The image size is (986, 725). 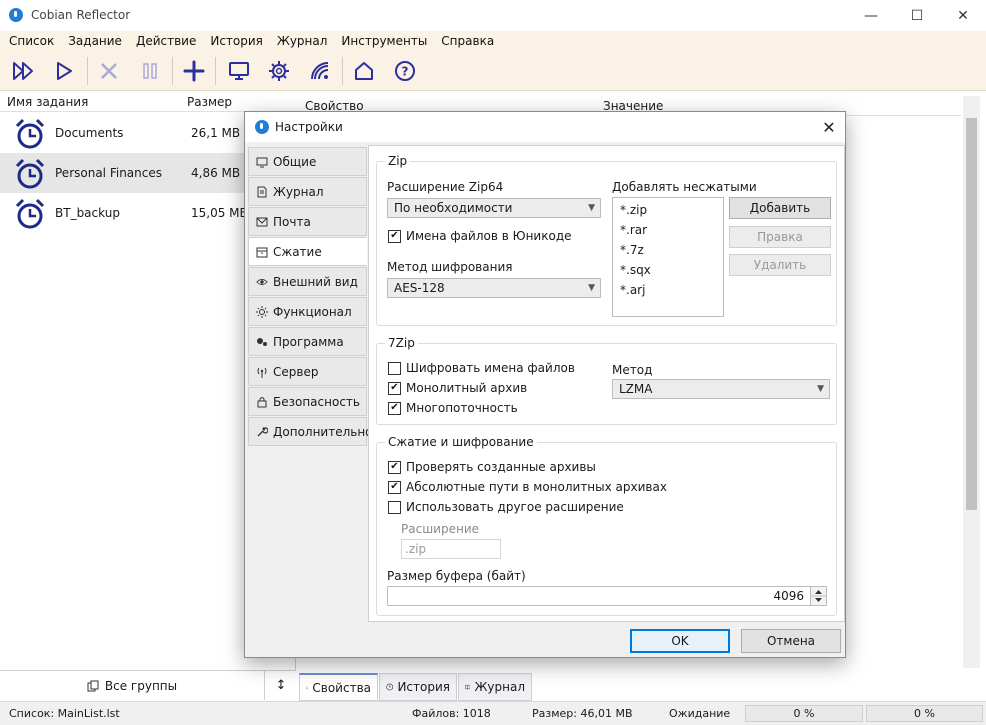 What do you see at coordinates (632, 250) in the screenshot?
I see `list-item: *.7z` at bounding box center [632, 250].